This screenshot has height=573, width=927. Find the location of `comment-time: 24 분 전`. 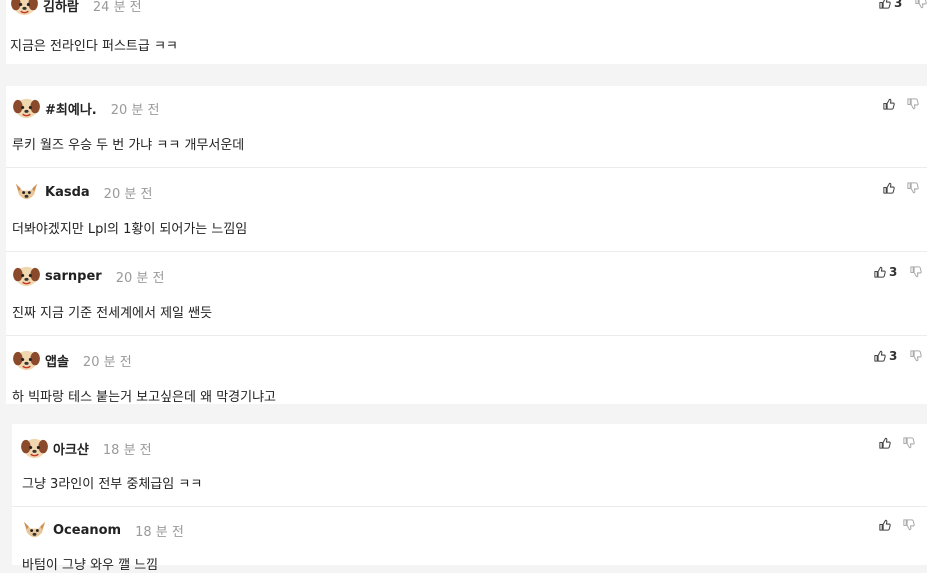

comment-time: 24 분 전 is located at coordinates (117, 7).